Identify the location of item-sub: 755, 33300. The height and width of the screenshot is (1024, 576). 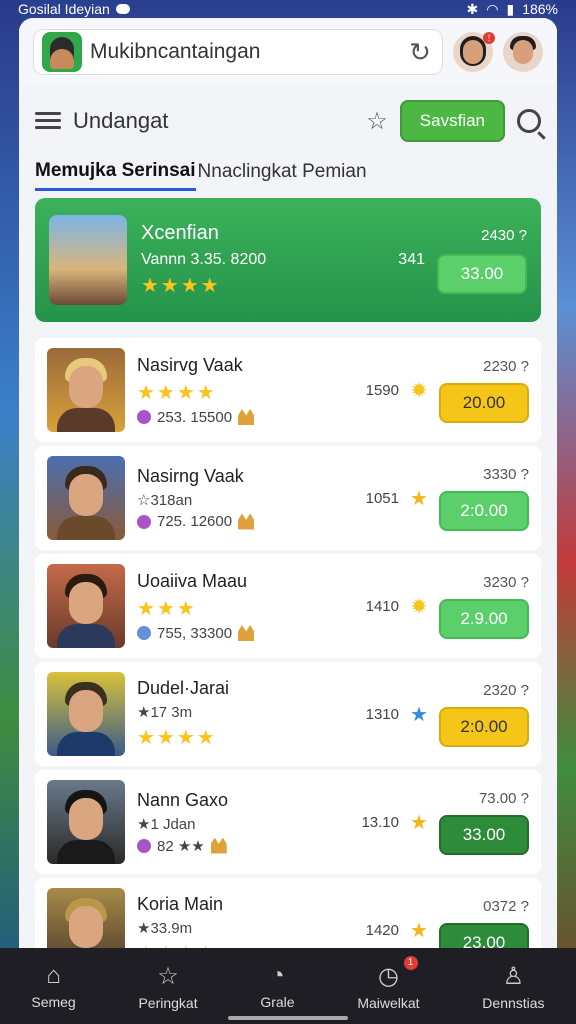
(195, 633).